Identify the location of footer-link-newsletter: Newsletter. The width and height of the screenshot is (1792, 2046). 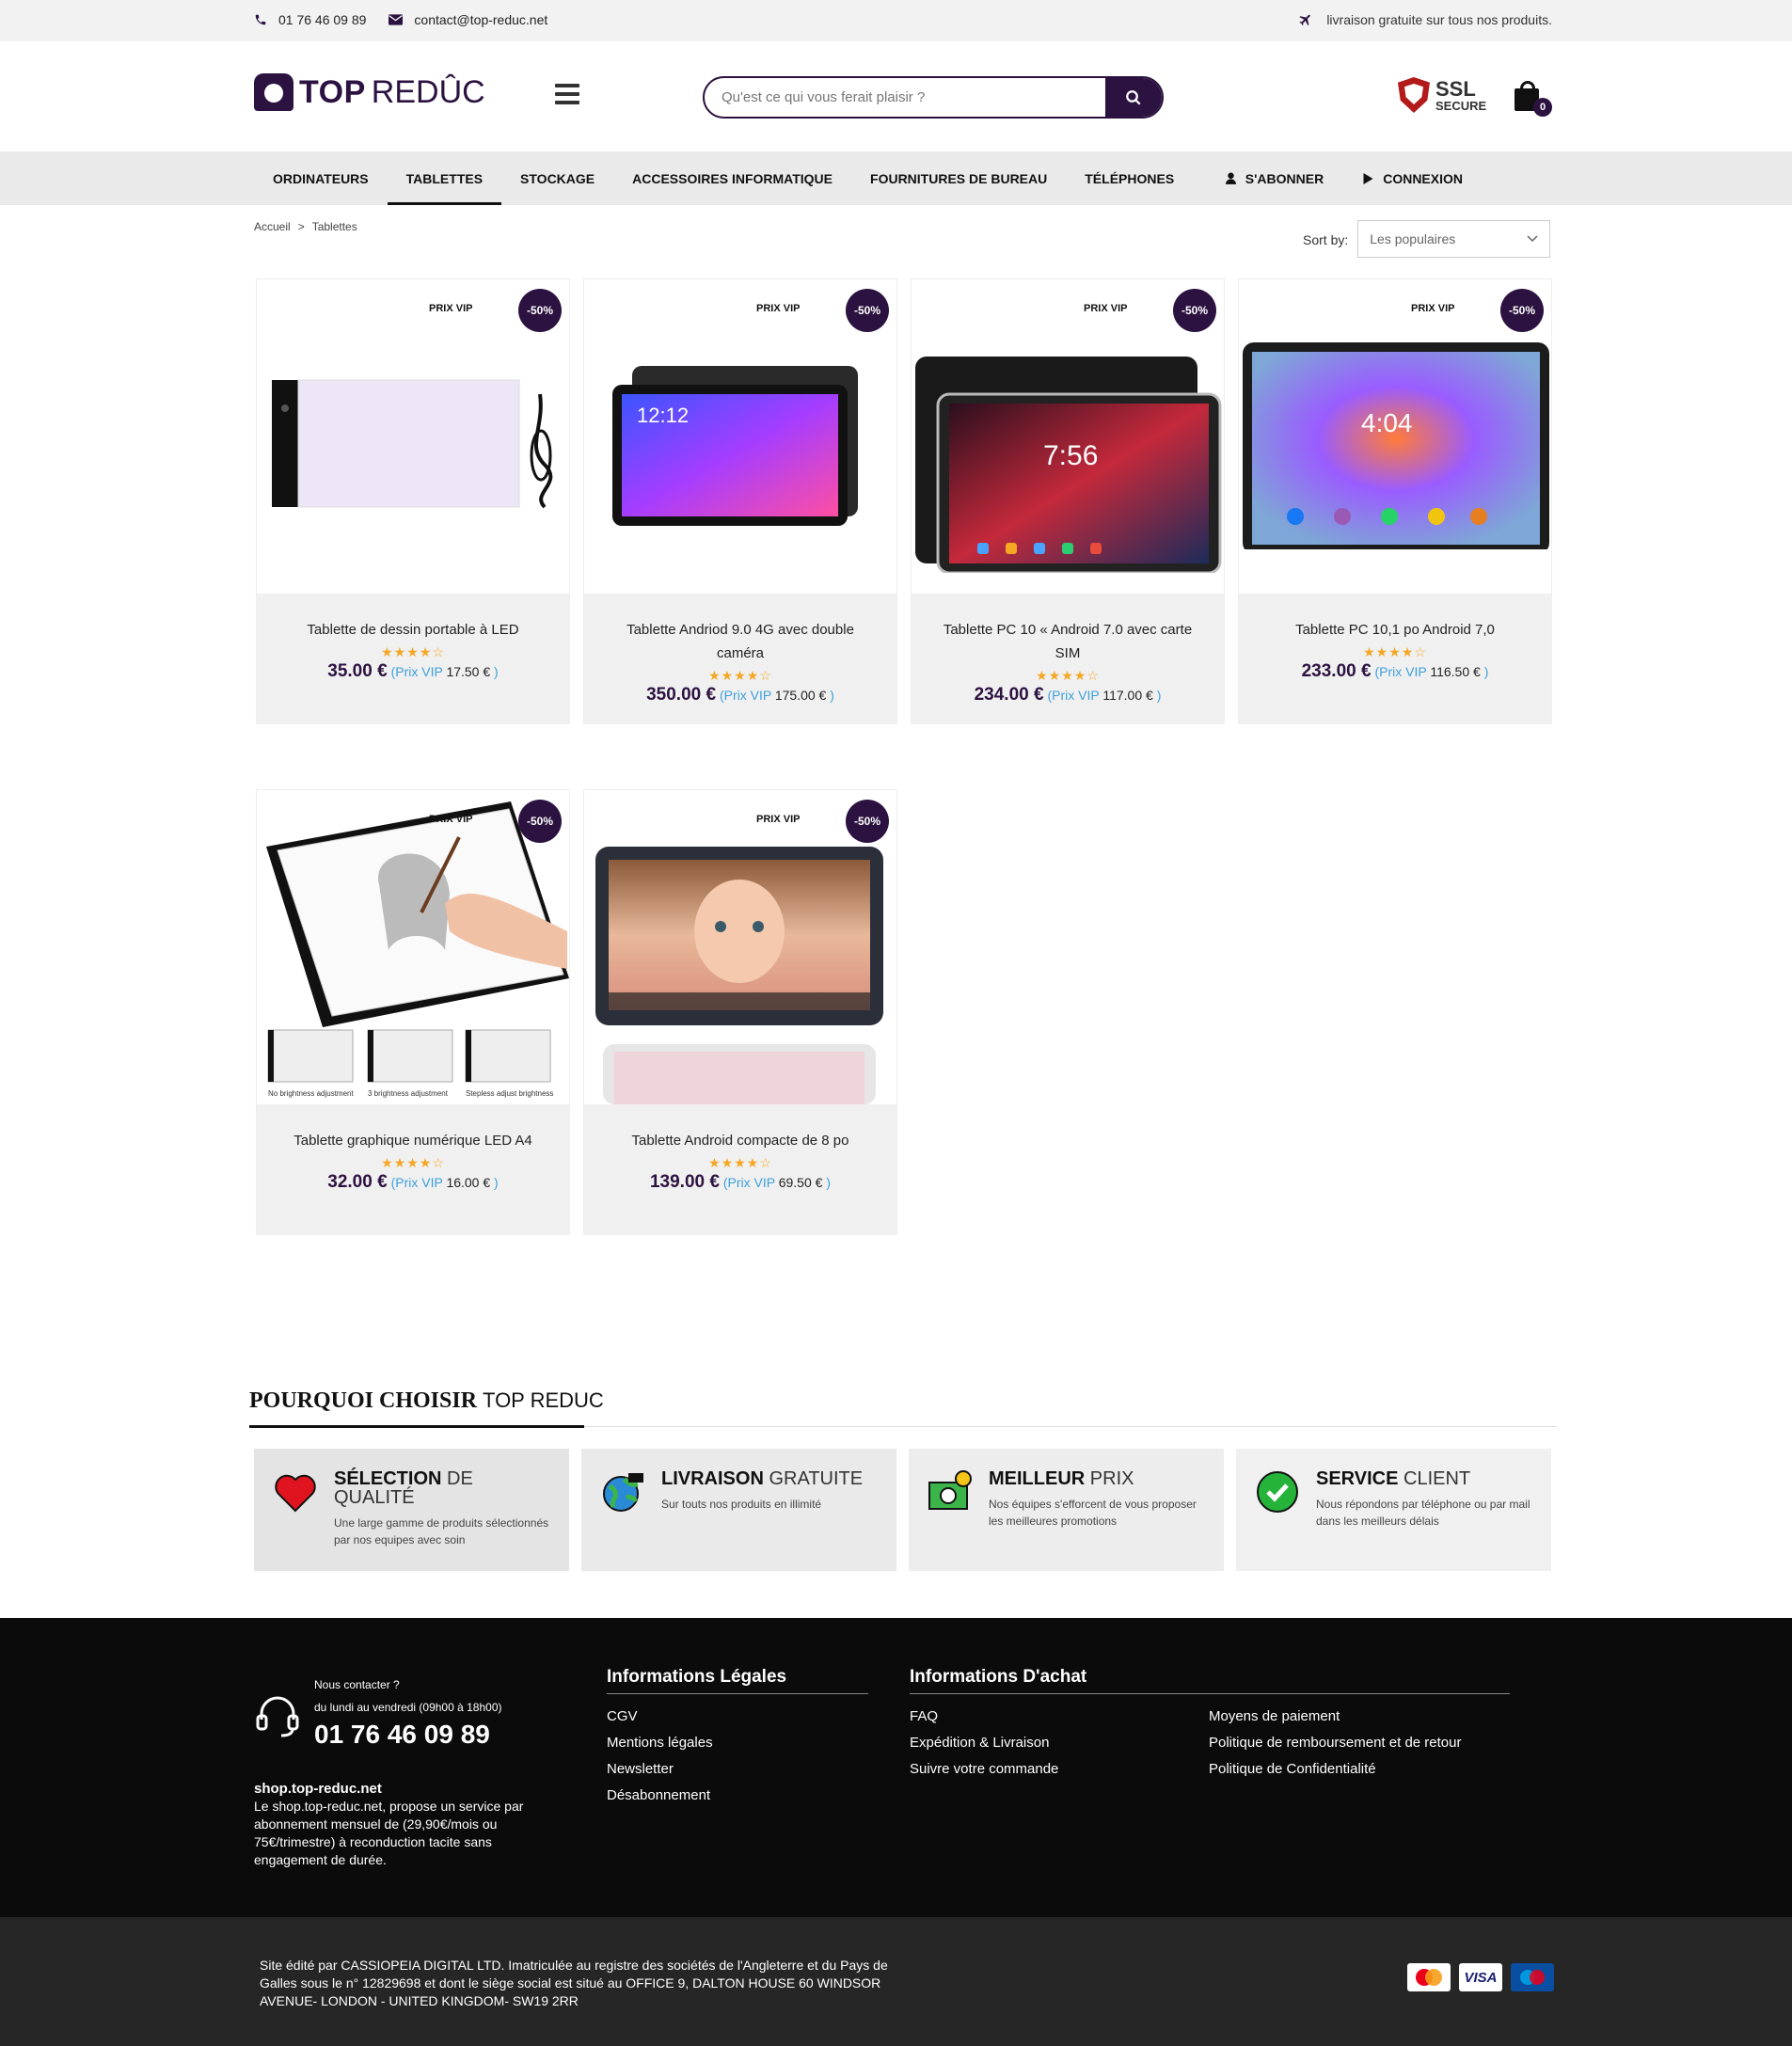
(737, 1769).